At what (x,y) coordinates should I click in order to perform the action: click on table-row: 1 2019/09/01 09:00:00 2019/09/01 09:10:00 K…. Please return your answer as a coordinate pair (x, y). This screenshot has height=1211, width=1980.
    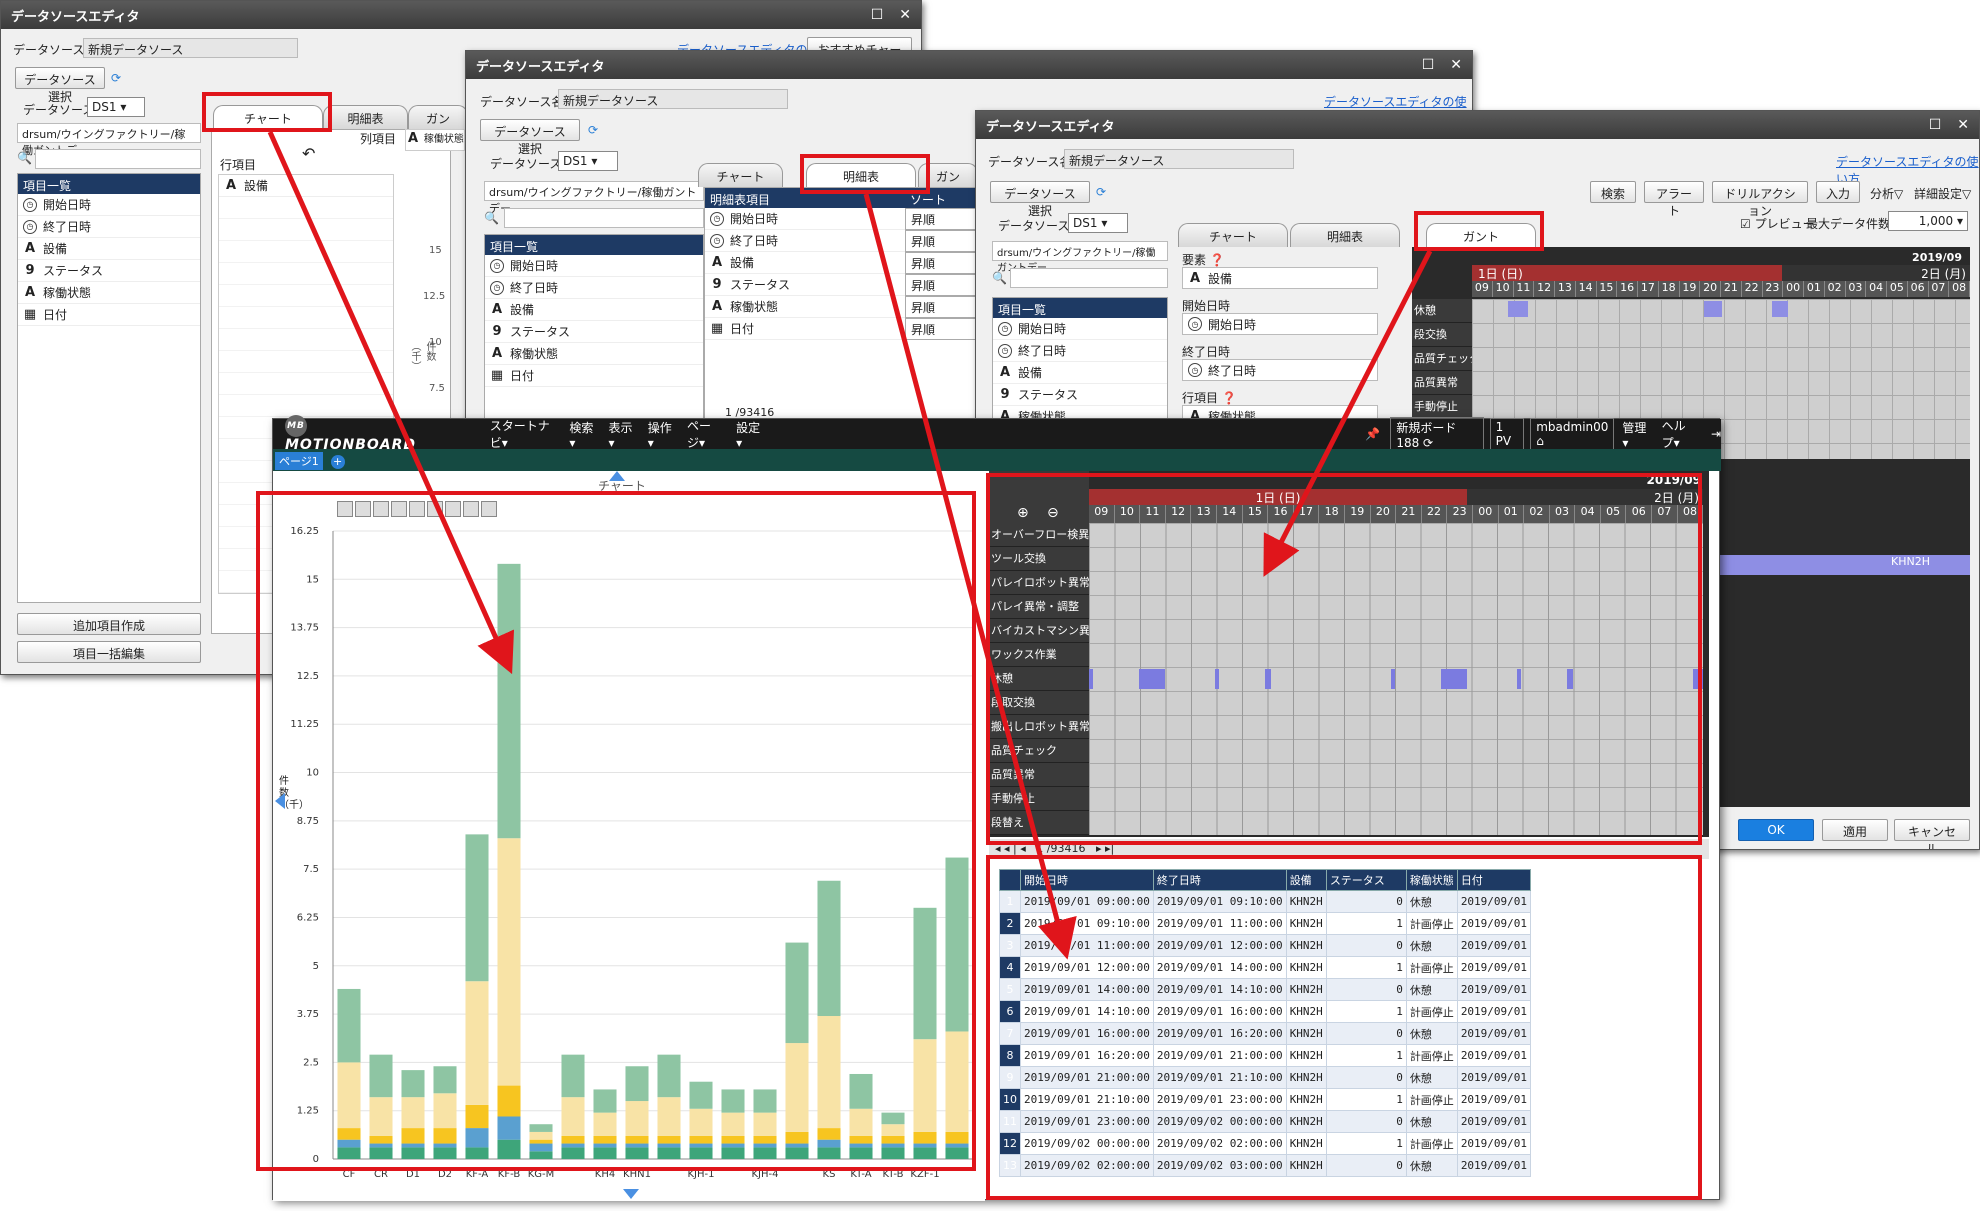
    Looking at the image, I should click on (1265, 901).